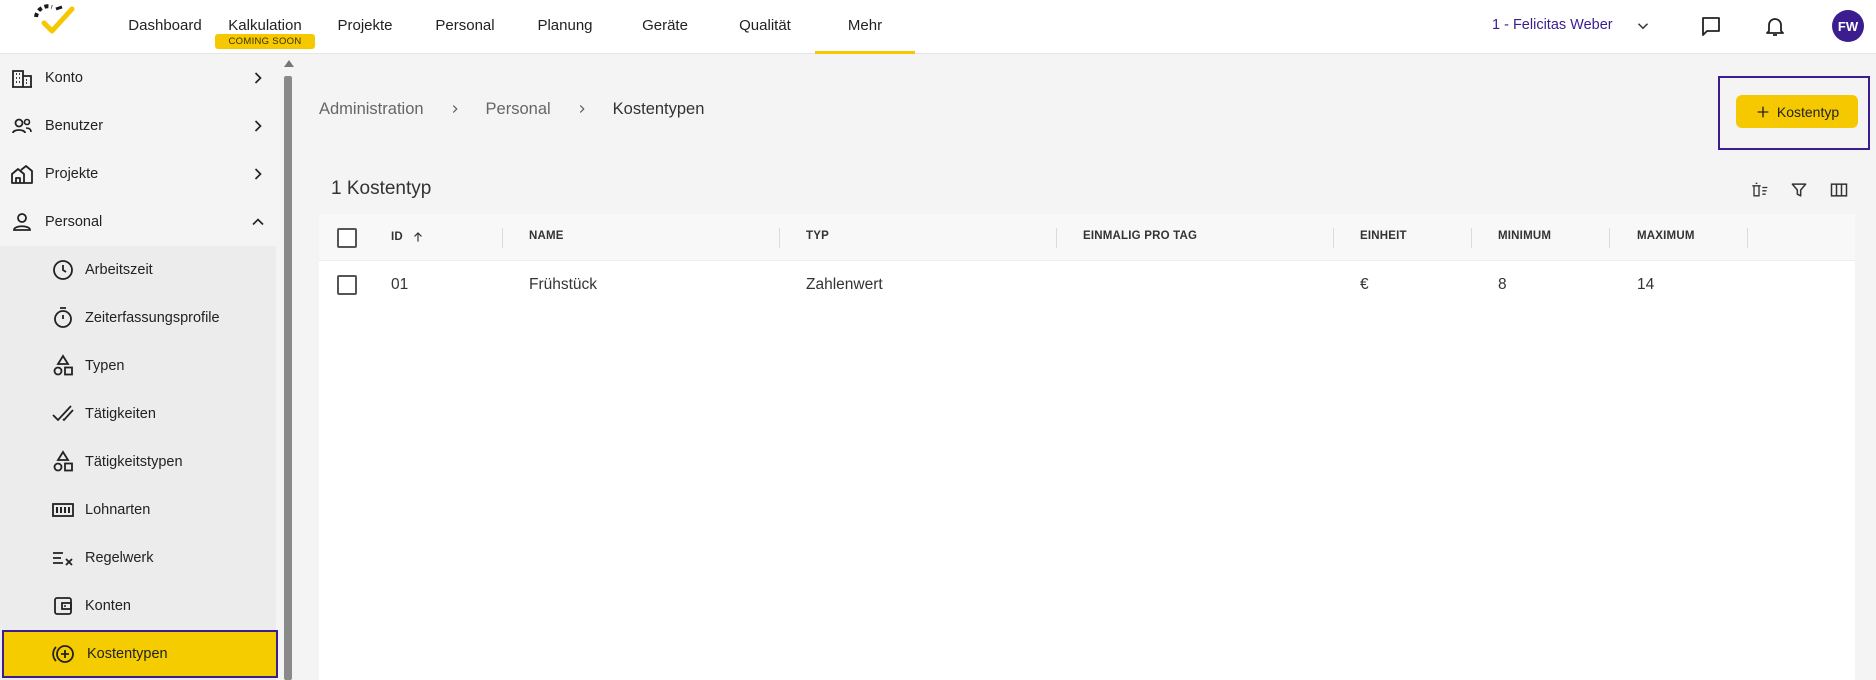 The width and height of the screenshot is (1876, 680). What do you see at coordinates (55, 23) in the screenshot?
I see `app-logo` at bounding box center [55, 23].